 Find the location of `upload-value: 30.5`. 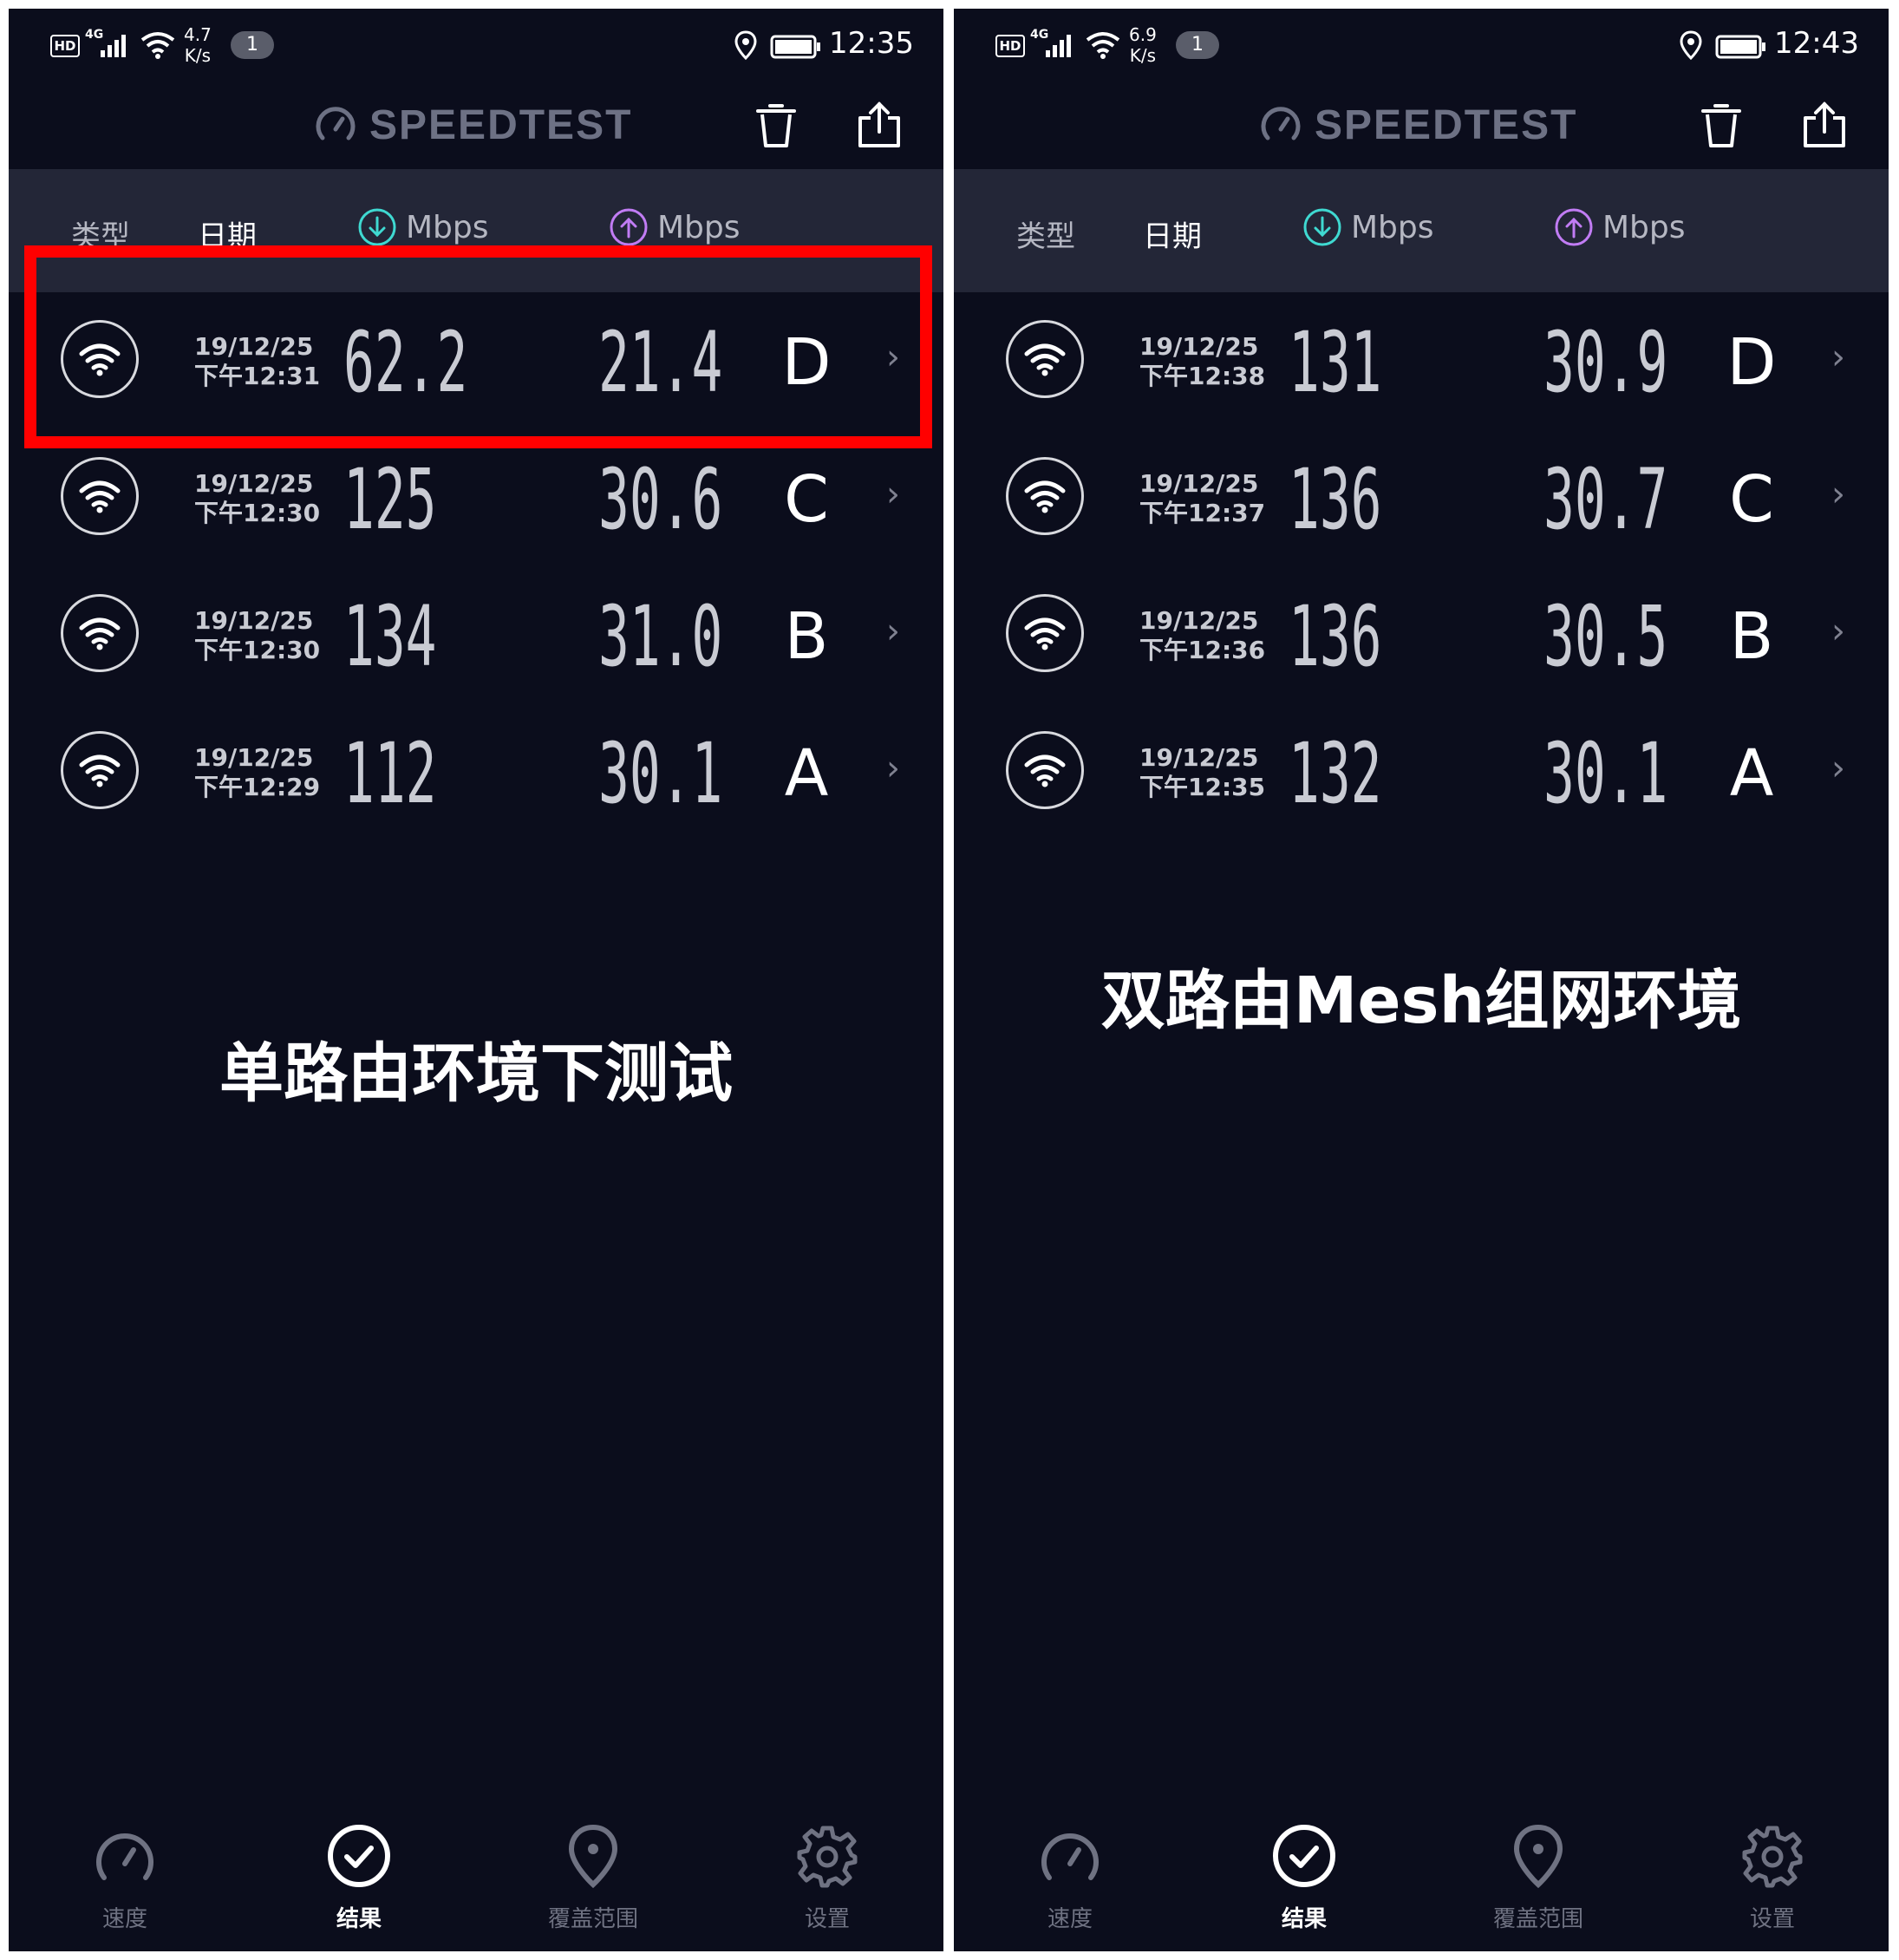

upload-value: 30.5 is located at coordinates (1606, 637).